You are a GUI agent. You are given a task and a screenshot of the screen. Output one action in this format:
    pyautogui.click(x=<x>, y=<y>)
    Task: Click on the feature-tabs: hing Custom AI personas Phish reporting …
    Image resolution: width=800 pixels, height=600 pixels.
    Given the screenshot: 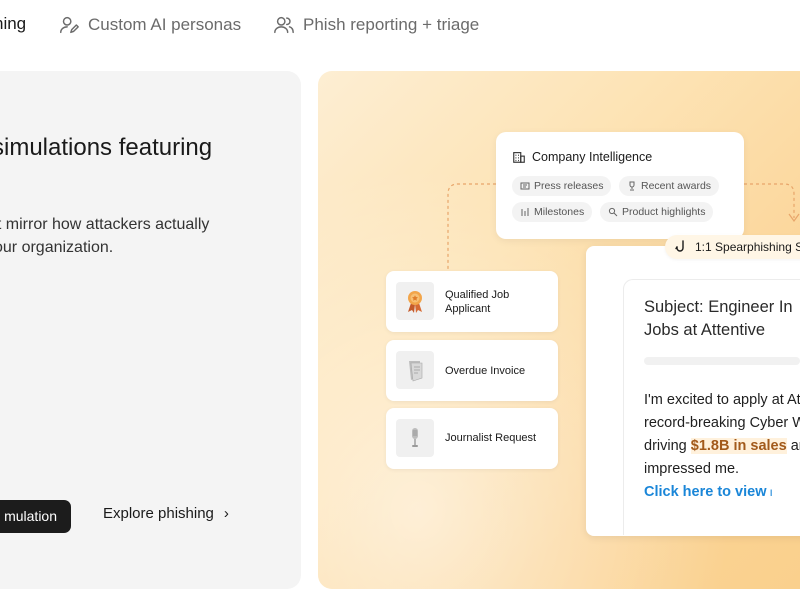 What is the action you would take?
    pyautogui.click(x=400, y=28)
    